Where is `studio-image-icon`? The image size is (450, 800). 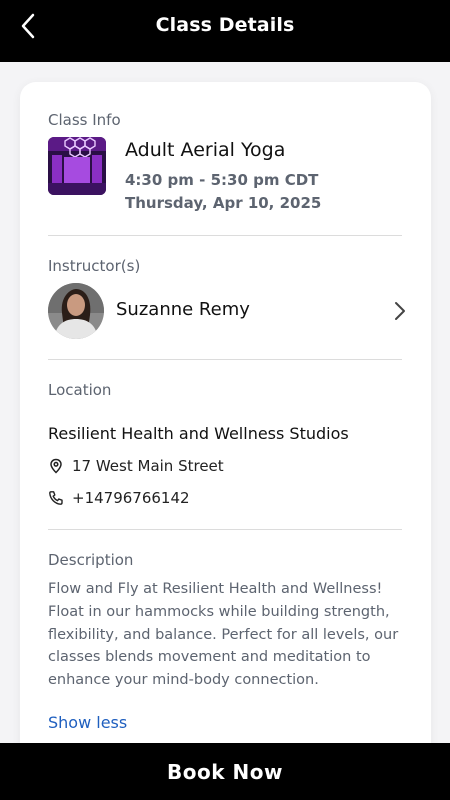 studio-image-icon is located at coordinates (77, 166).